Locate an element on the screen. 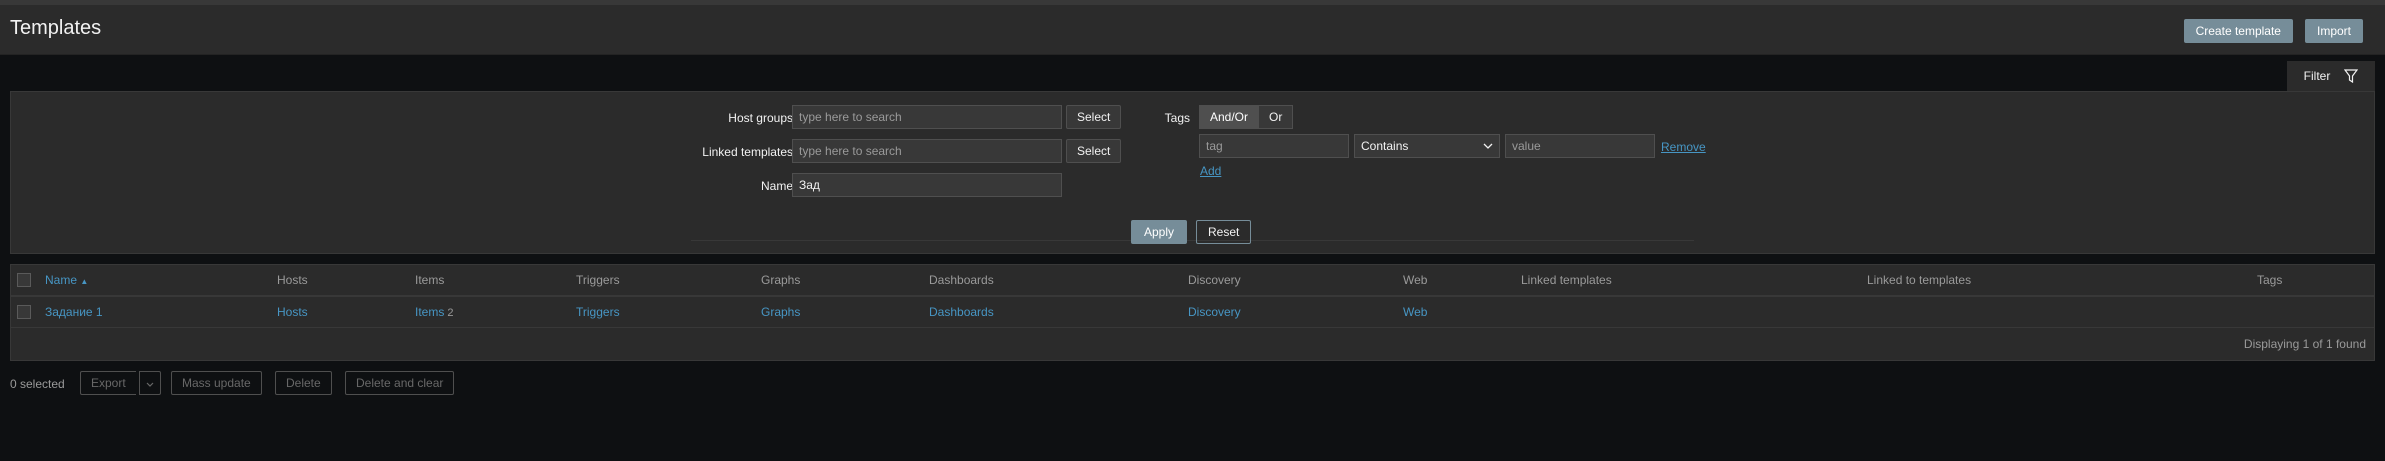 The image size is (2385, 461). linked-to-templates-cell is located at coordinates (2062, 312).